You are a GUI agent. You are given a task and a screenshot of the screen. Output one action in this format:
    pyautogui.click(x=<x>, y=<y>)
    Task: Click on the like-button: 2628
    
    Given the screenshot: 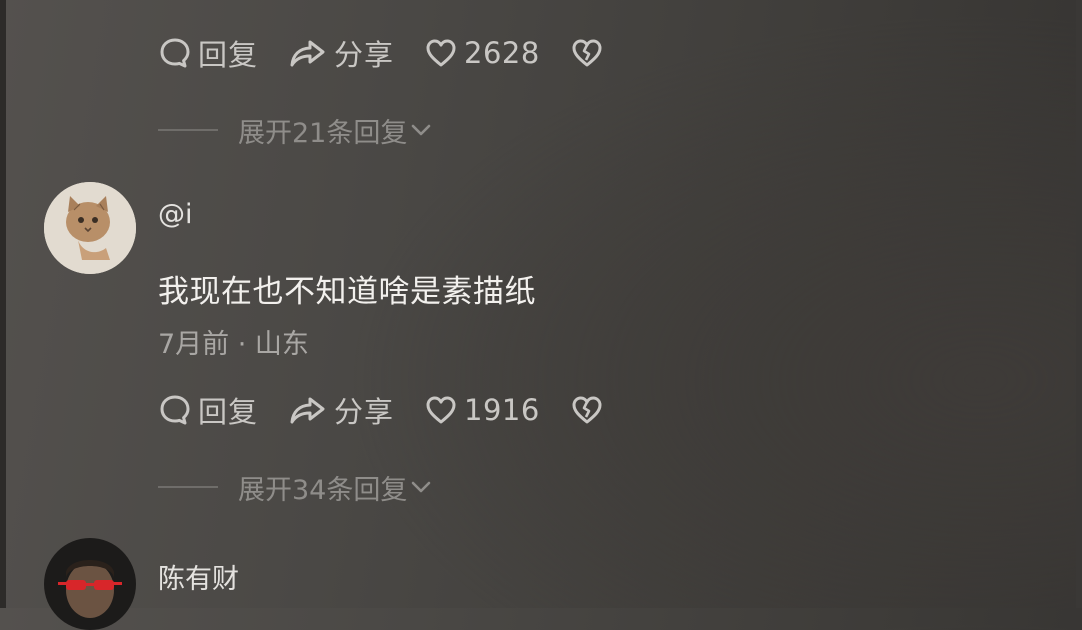 What is the action you would take?
    pyautogui.click(x=482, y=53)
    